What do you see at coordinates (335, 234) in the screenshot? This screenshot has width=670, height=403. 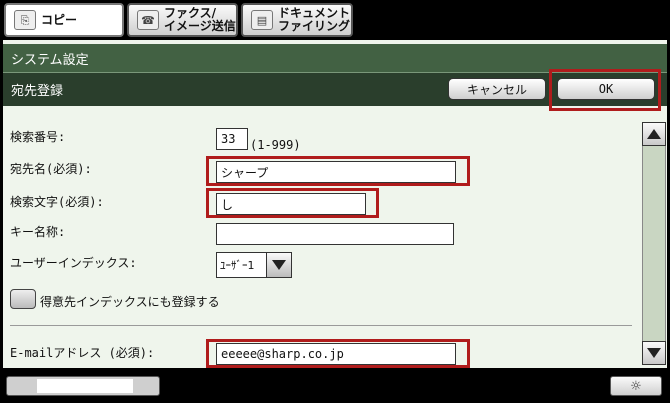 I see `key-name-field` at bounding box center [335, 234].